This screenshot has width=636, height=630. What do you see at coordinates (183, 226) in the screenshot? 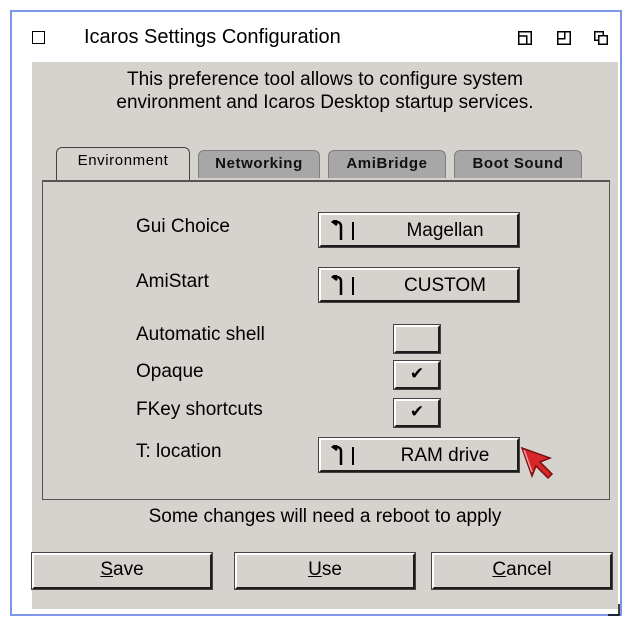
I see `gui-choice-label: Gui Choice` at bounding box center [183, 226].